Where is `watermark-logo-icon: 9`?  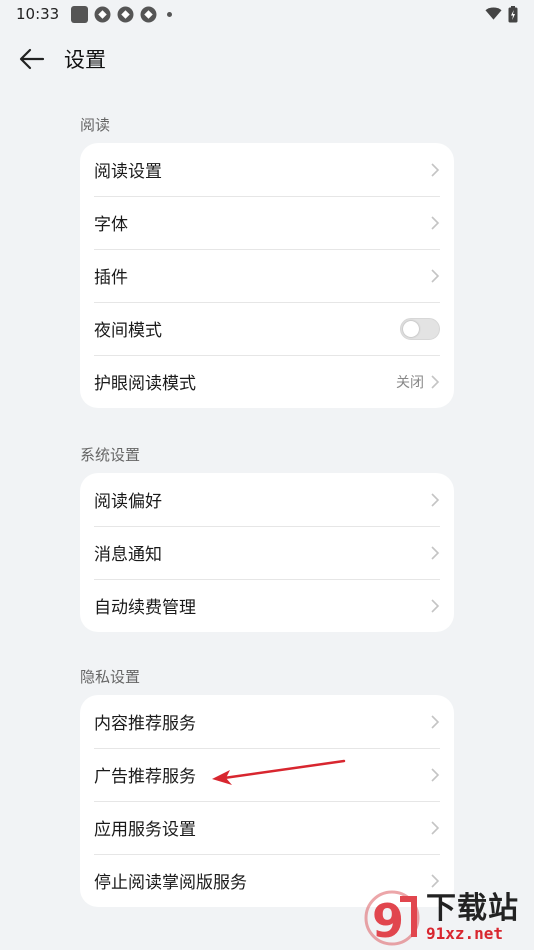 watermark-logo-icon: 9 is located at coordinates (392, 919).